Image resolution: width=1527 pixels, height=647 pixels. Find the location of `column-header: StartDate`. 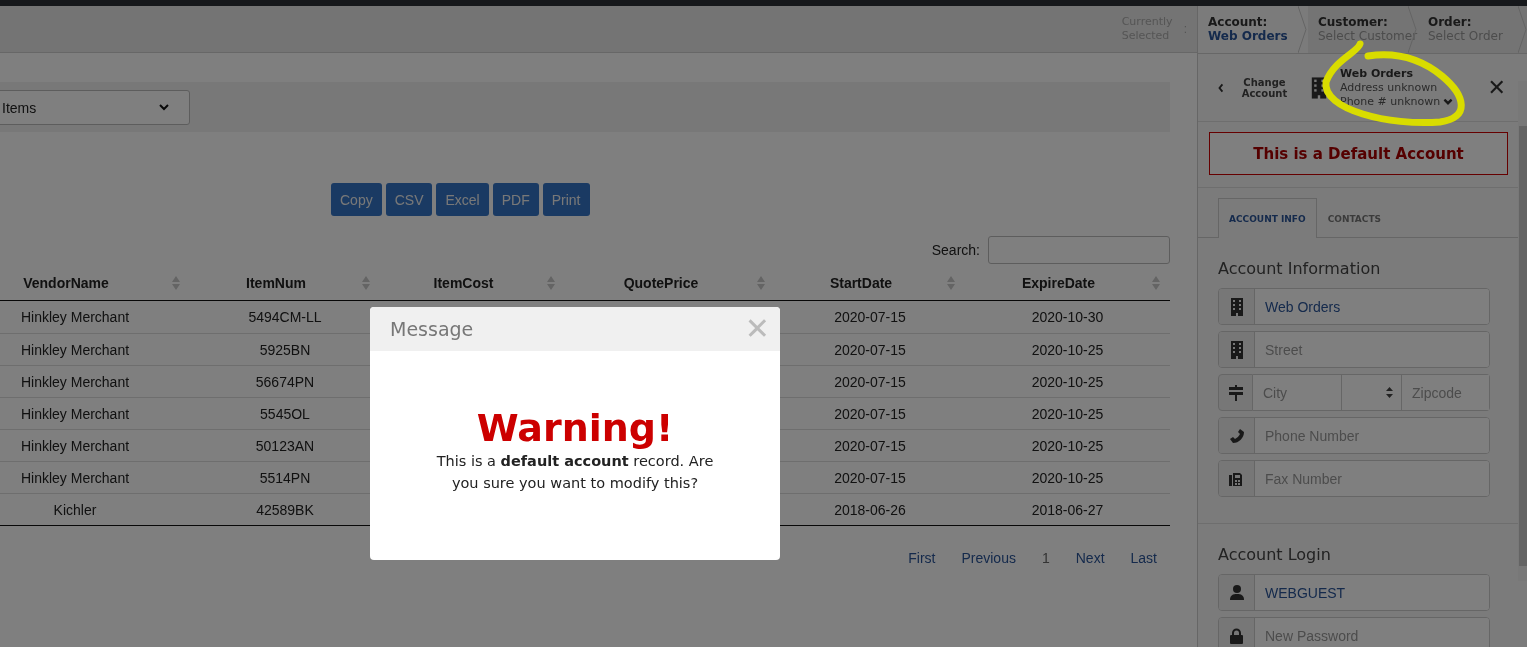

column-header: StartDate is located at coordinates (870, 283).